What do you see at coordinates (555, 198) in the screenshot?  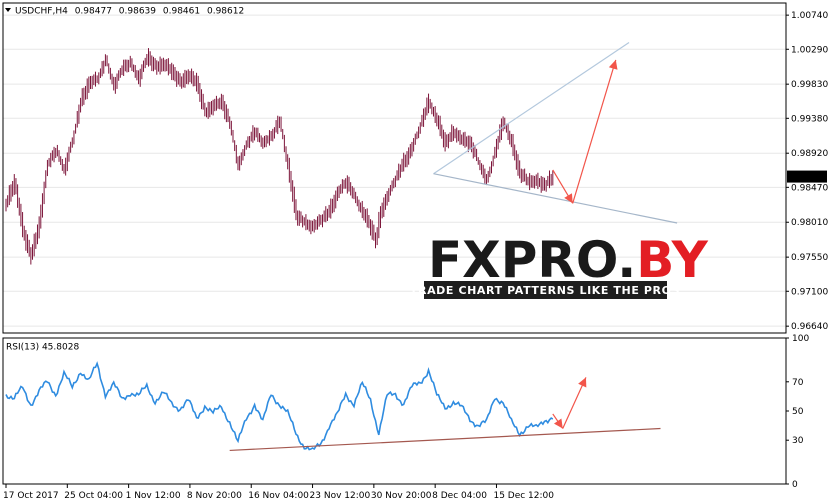 I see `lower-trend-line` at bounding box center [555, 198].